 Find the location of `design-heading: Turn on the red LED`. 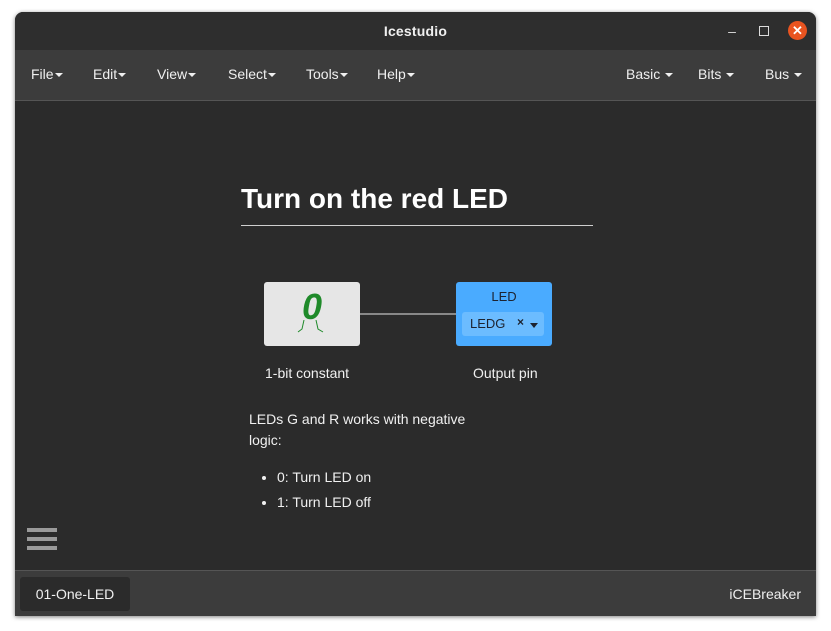

design-heading: Turn on the red LED is located at coordinates (417, 204).